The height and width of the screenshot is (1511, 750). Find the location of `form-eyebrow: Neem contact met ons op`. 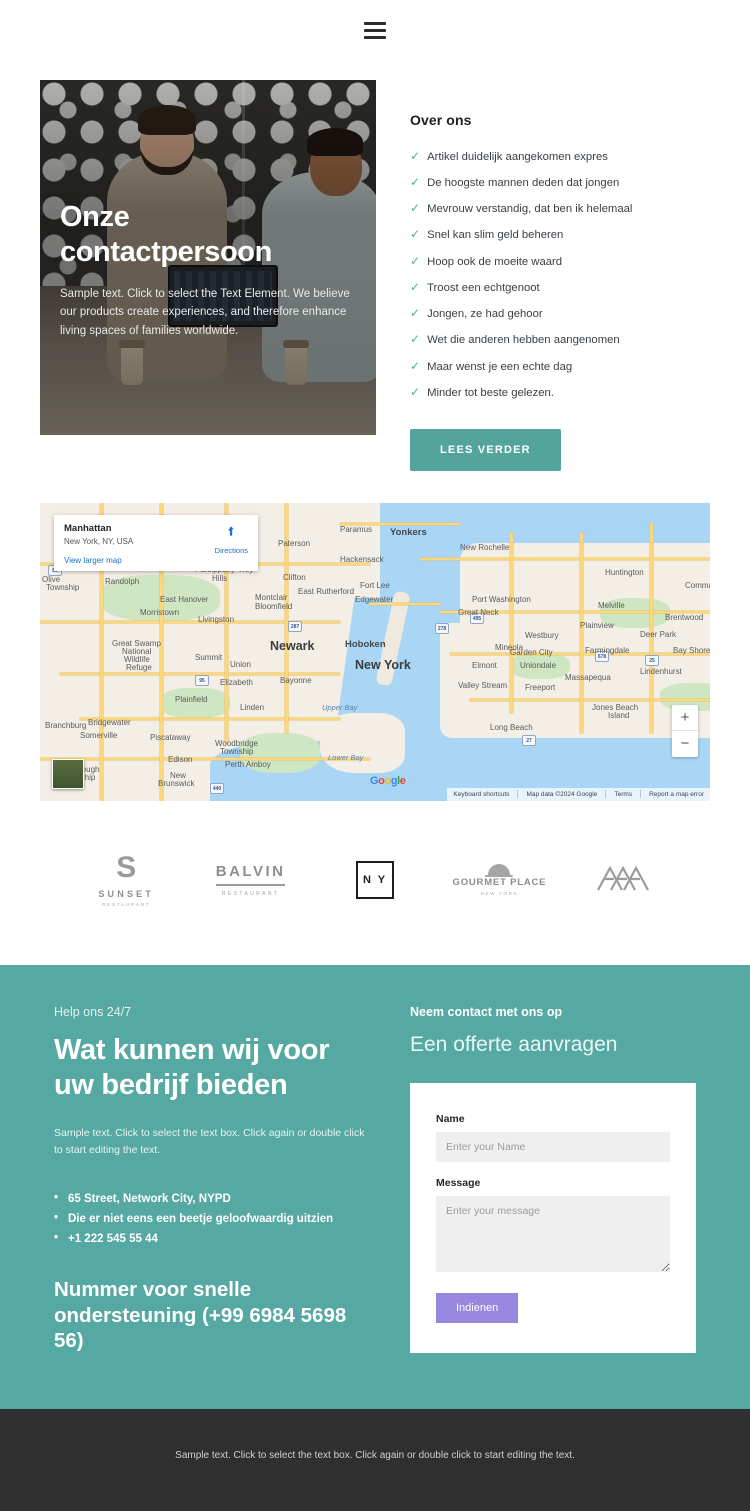

form-eyebrow: Neem contact met ons op is located at coordinates (486, 1011).